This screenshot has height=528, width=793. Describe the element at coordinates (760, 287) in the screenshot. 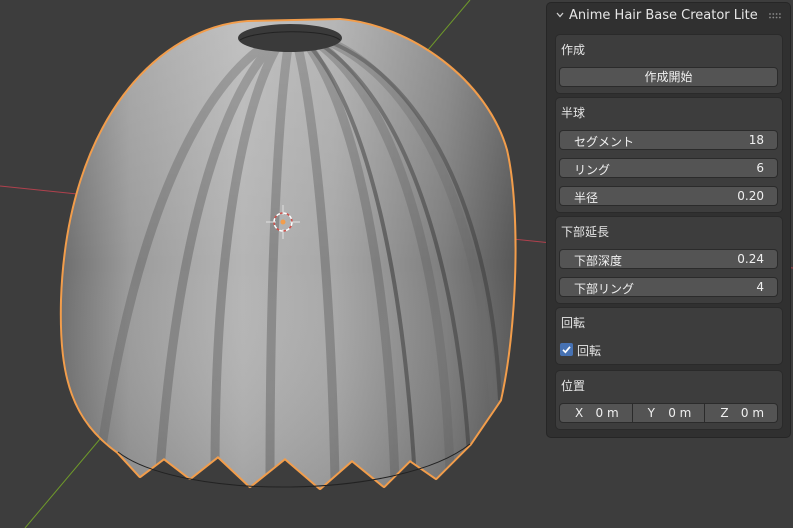

I see `lower-rings-value: 4` at that location.